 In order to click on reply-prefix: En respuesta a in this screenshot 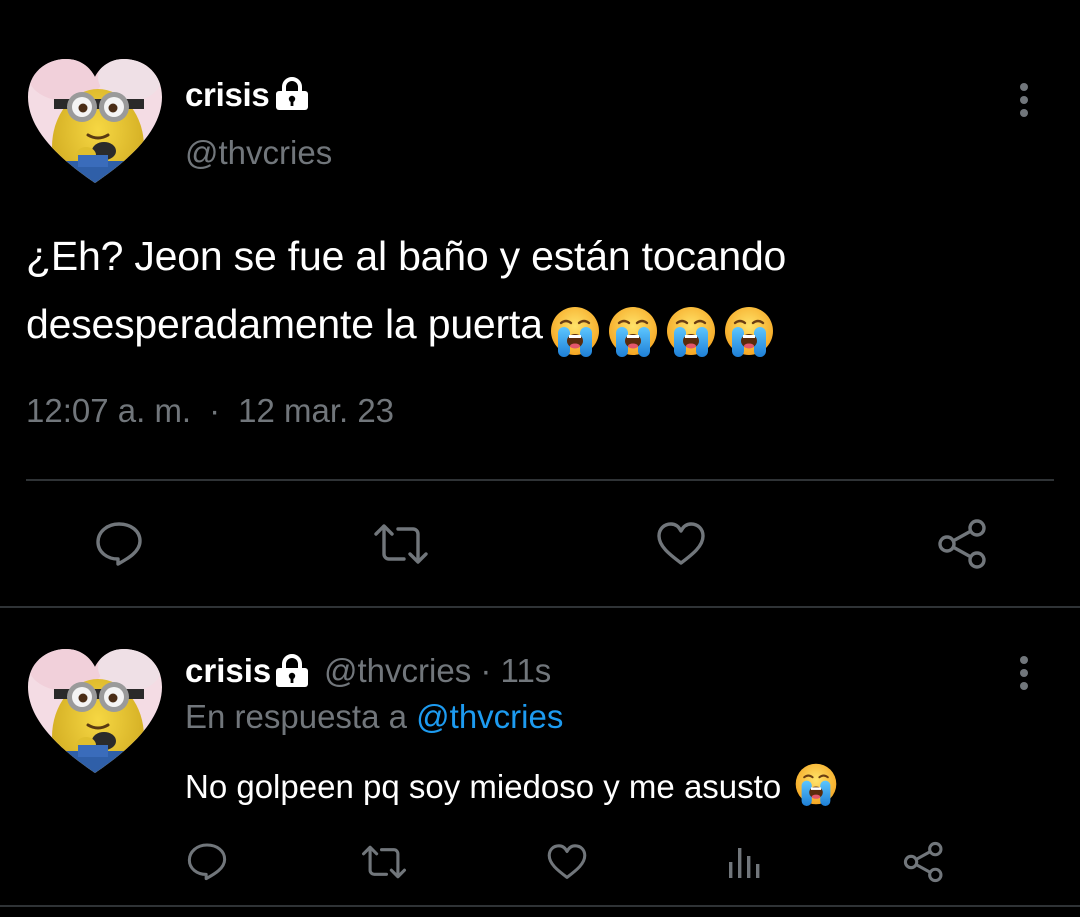, I will do `click(296, 716)`.